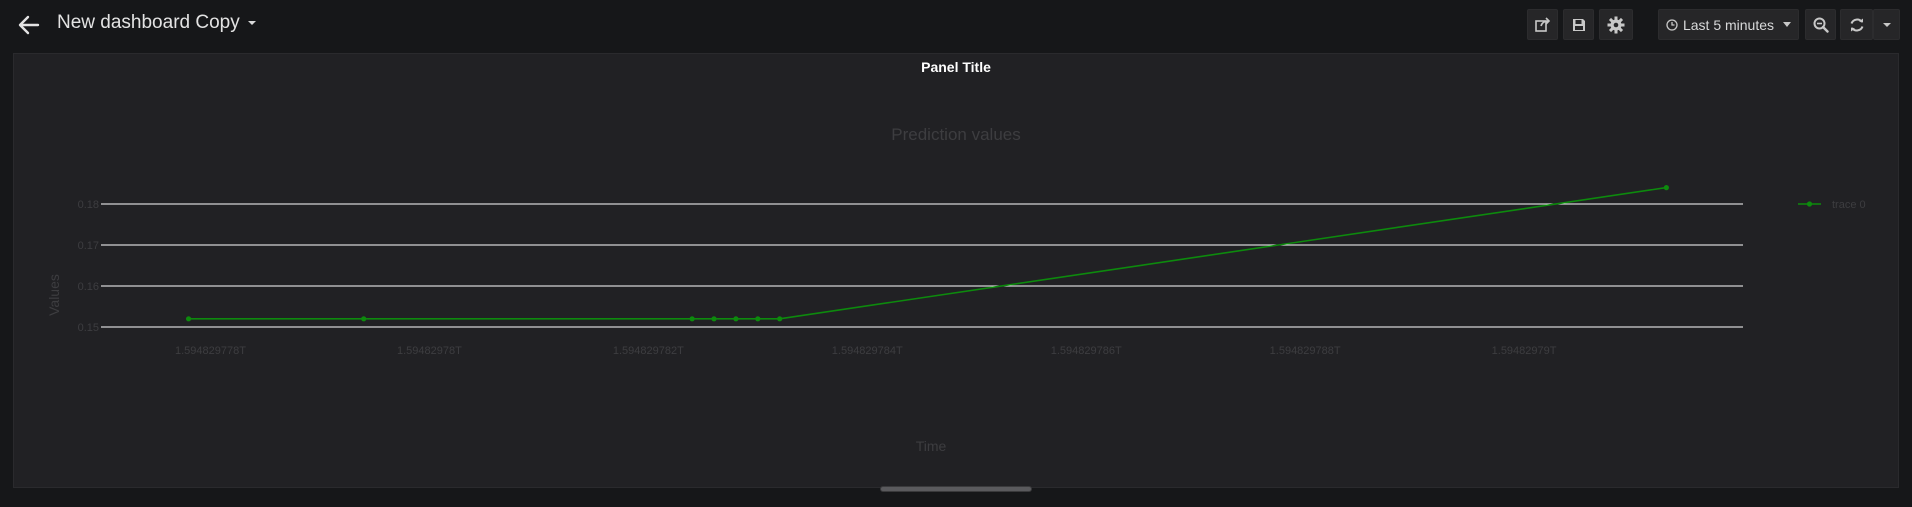 This screenshot has height=507, width=1912. What do you see at coordinates (1672, 24) in the screenshot?
I see `clock-icon` at bounding box center [1672, 24].